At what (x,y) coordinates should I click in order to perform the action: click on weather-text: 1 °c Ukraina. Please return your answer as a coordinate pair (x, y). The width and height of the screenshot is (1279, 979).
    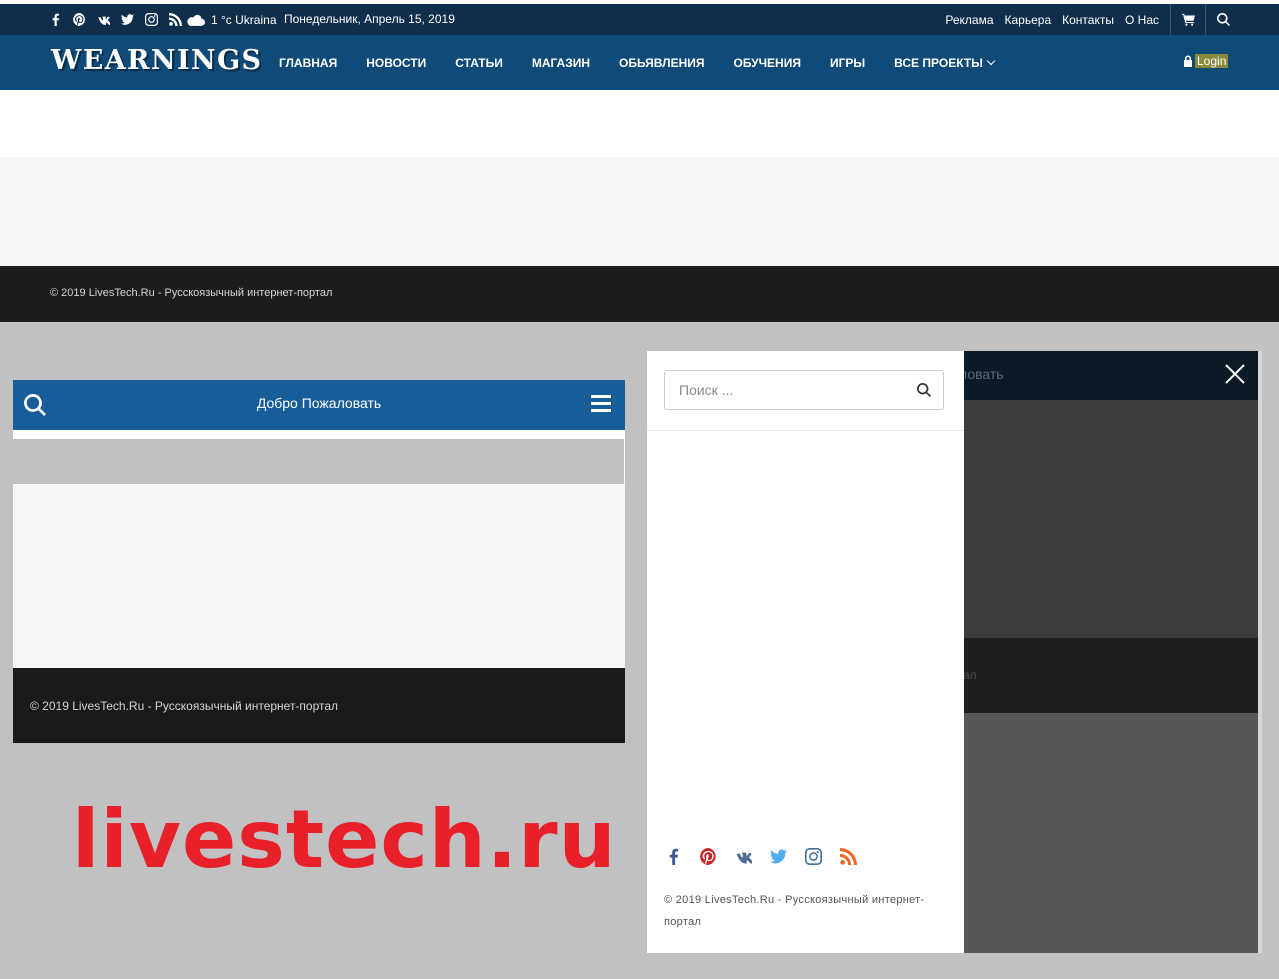
    Looking at the image, I should click on (244, 19).